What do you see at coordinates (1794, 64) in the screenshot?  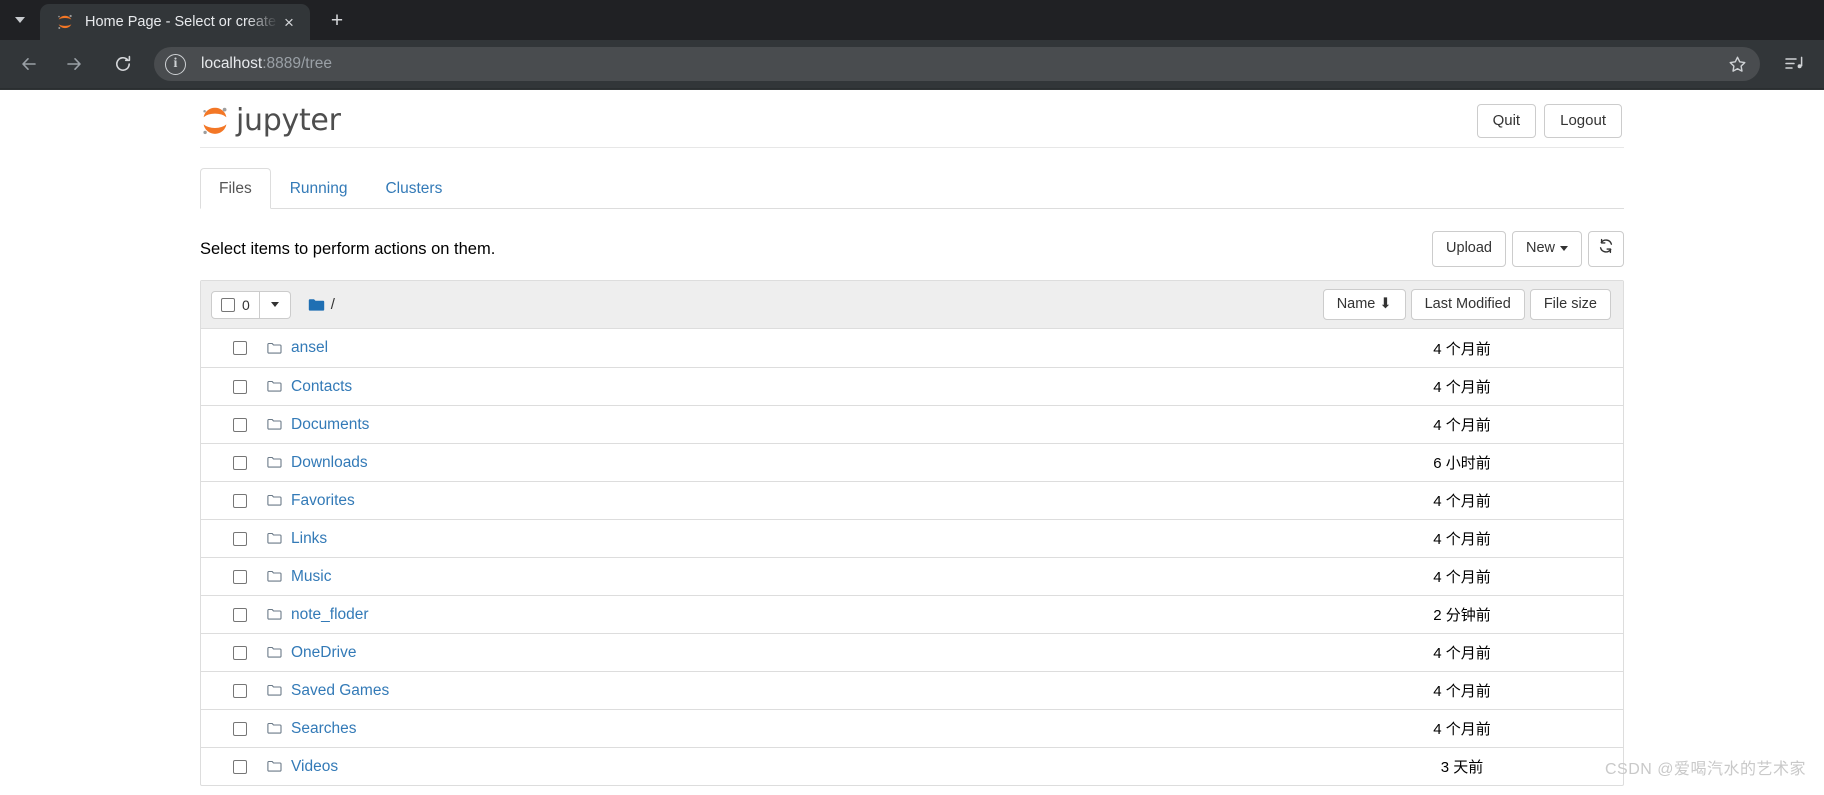 I see `media-control-icon` at bounding box center [1794, 64].